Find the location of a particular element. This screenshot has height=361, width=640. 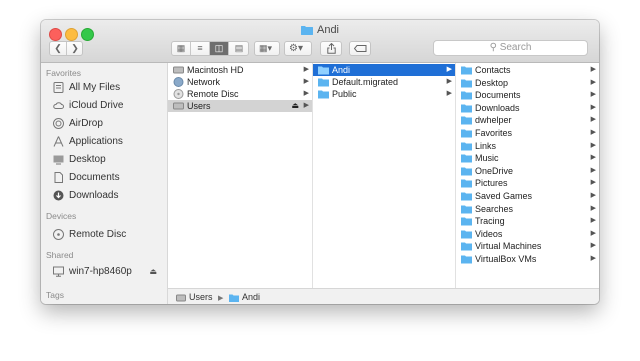

chevron-left-icon: ❮ is located at coordinates (58, 48).